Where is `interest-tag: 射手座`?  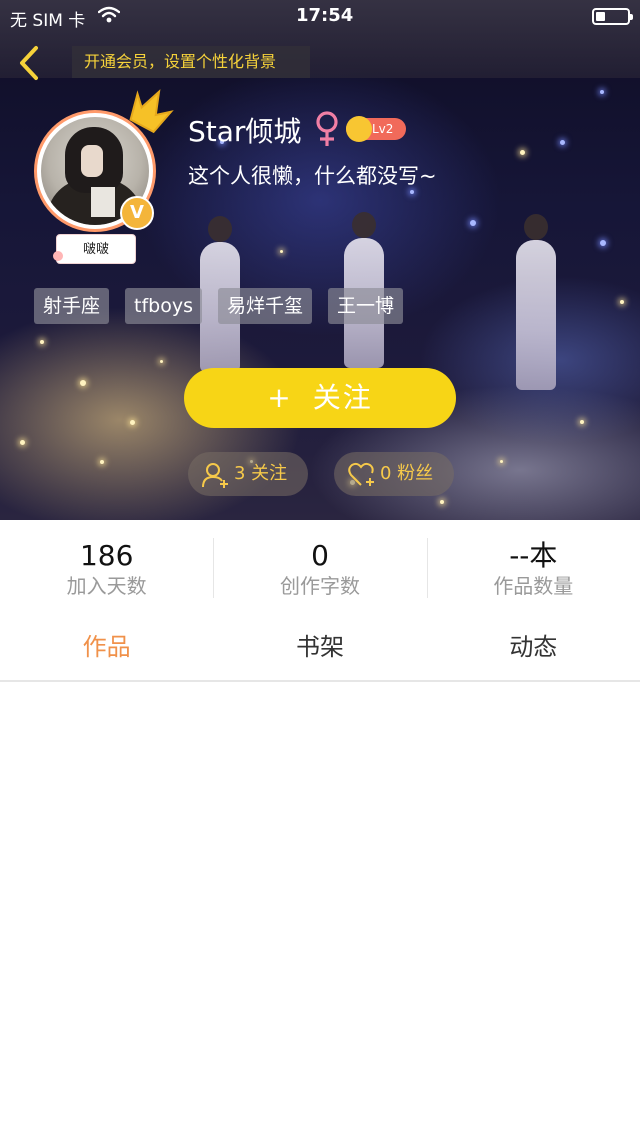
interest-tag: 射手座 is located at coordinates (72, 306).